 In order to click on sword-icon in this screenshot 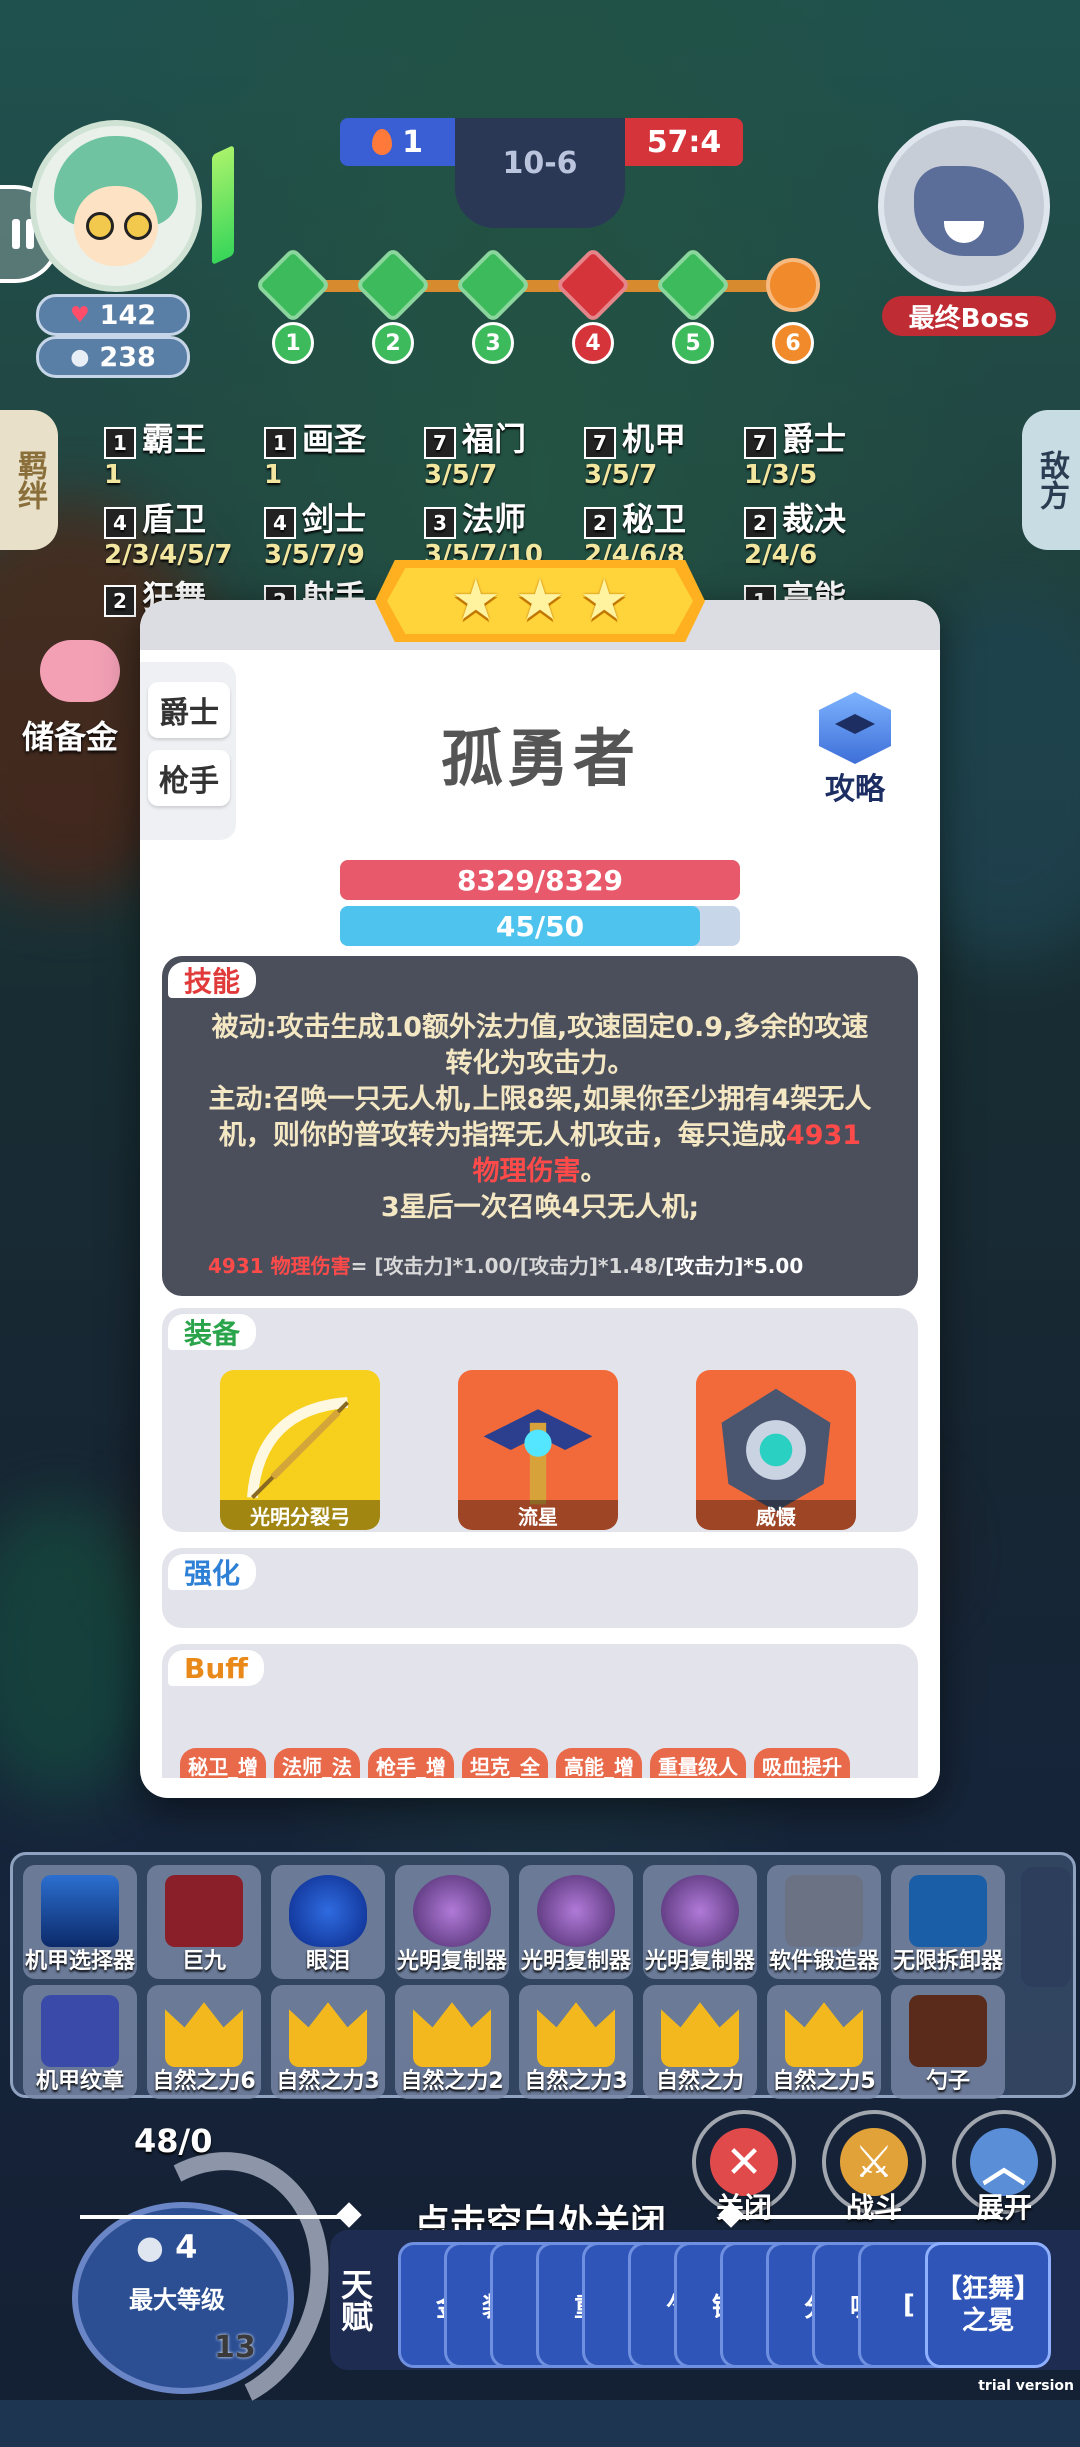, I will do `click(204, 1911)`.